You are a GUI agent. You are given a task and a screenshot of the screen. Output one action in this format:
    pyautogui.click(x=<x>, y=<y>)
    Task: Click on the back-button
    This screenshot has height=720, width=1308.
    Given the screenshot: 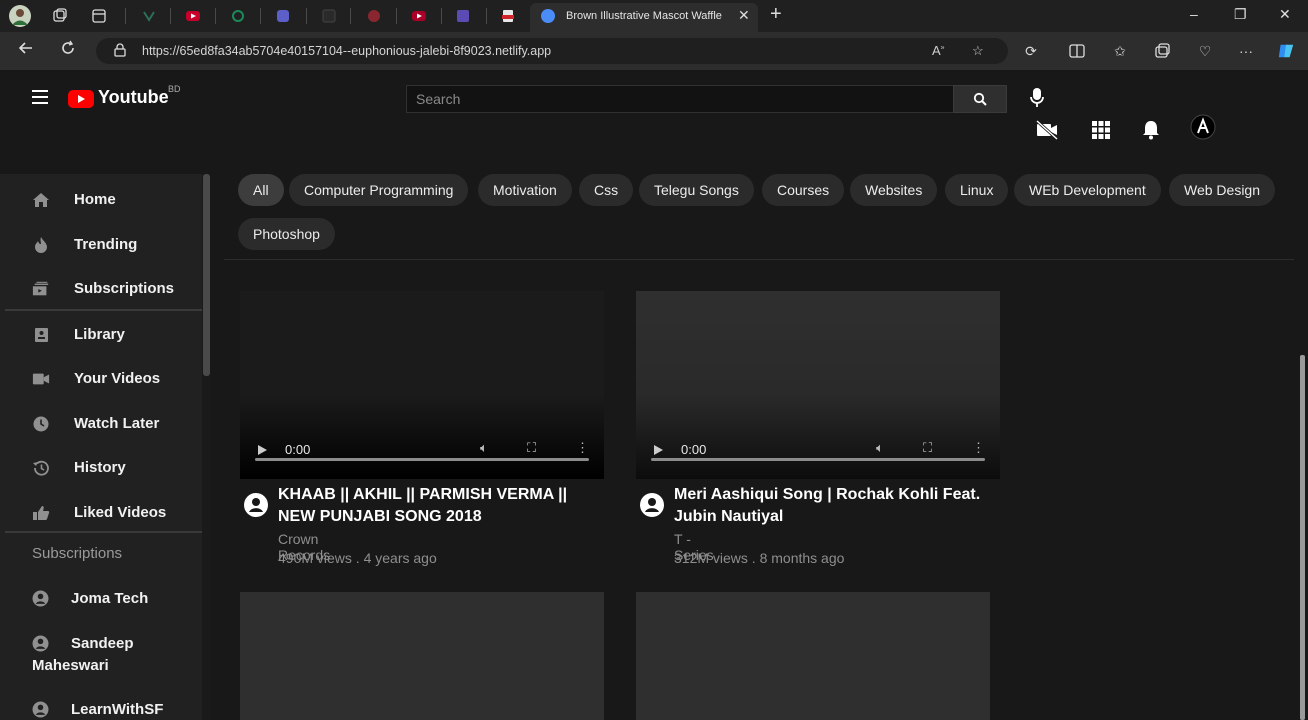 What is the action you would take?
    pyautogui.click(x=26, y=50)
    